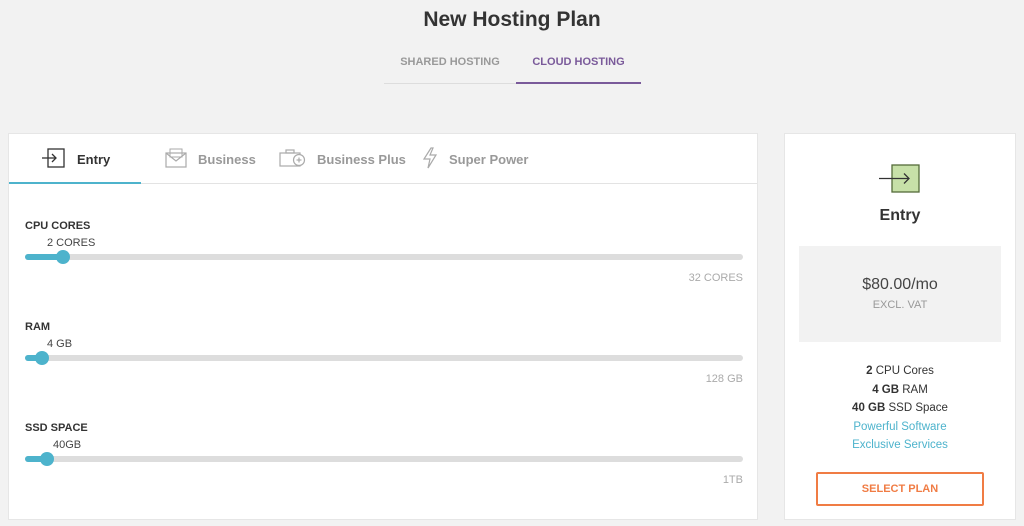 Image resolution: width=1024 pixels, height=526 pixels. What do you see at coordinates (42, 358) in the screenshot?
I see `ram-slider-handle` at bounding box center [42, 358].